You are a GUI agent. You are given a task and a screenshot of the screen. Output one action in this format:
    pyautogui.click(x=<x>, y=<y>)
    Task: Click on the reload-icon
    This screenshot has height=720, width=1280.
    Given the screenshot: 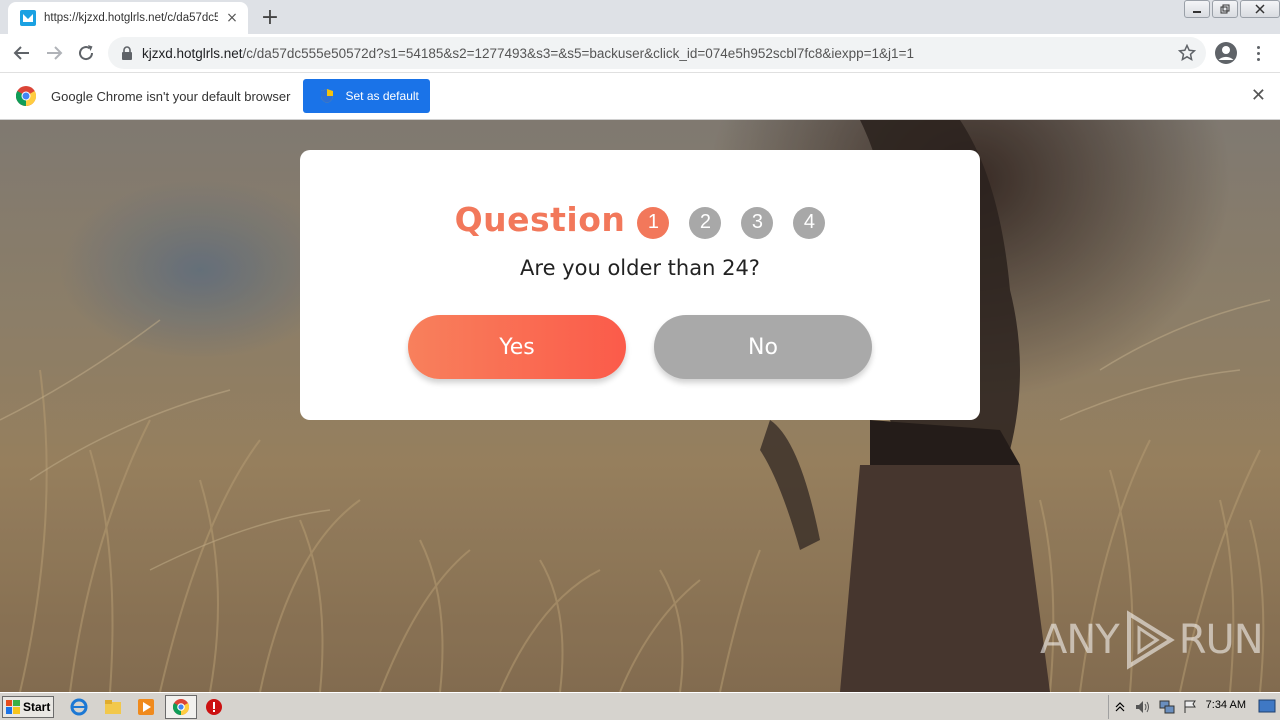 What is the action you would take?
    pyautogui.click(x=86, y=53)
    